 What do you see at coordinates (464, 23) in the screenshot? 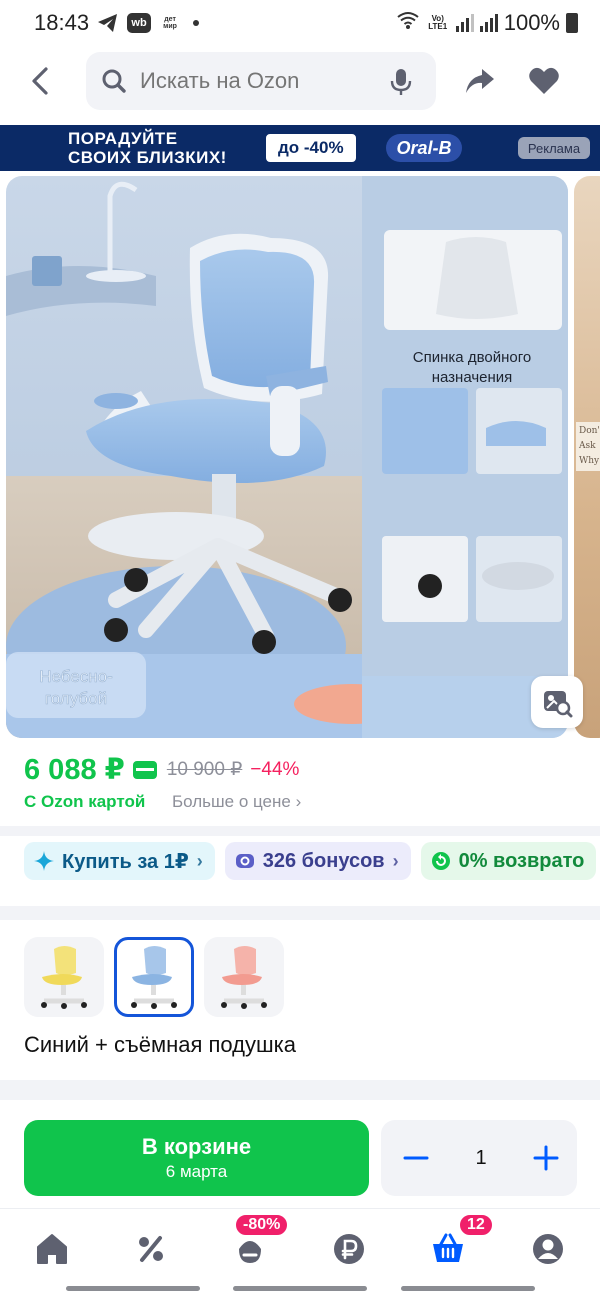
I see `signal-1-icon` at bounding box center [464, 23].